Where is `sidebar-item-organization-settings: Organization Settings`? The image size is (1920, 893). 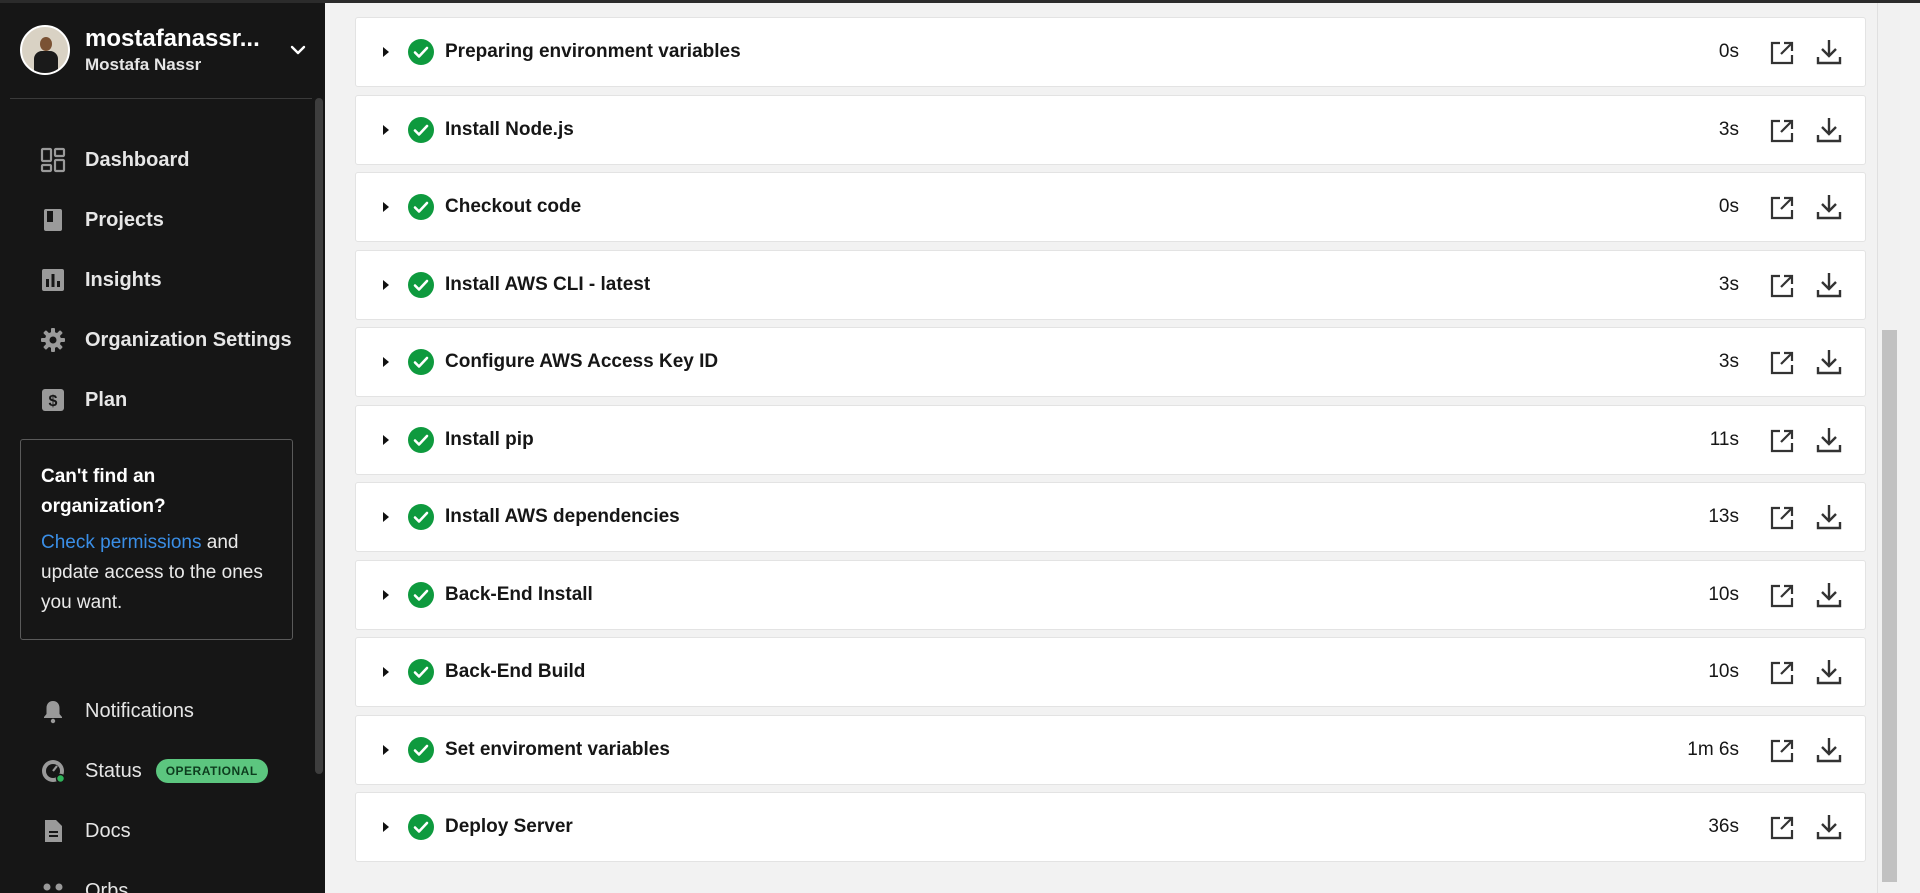 sidebar-item-organization-settings: Organization Settings is located at coordinates (166, 340).